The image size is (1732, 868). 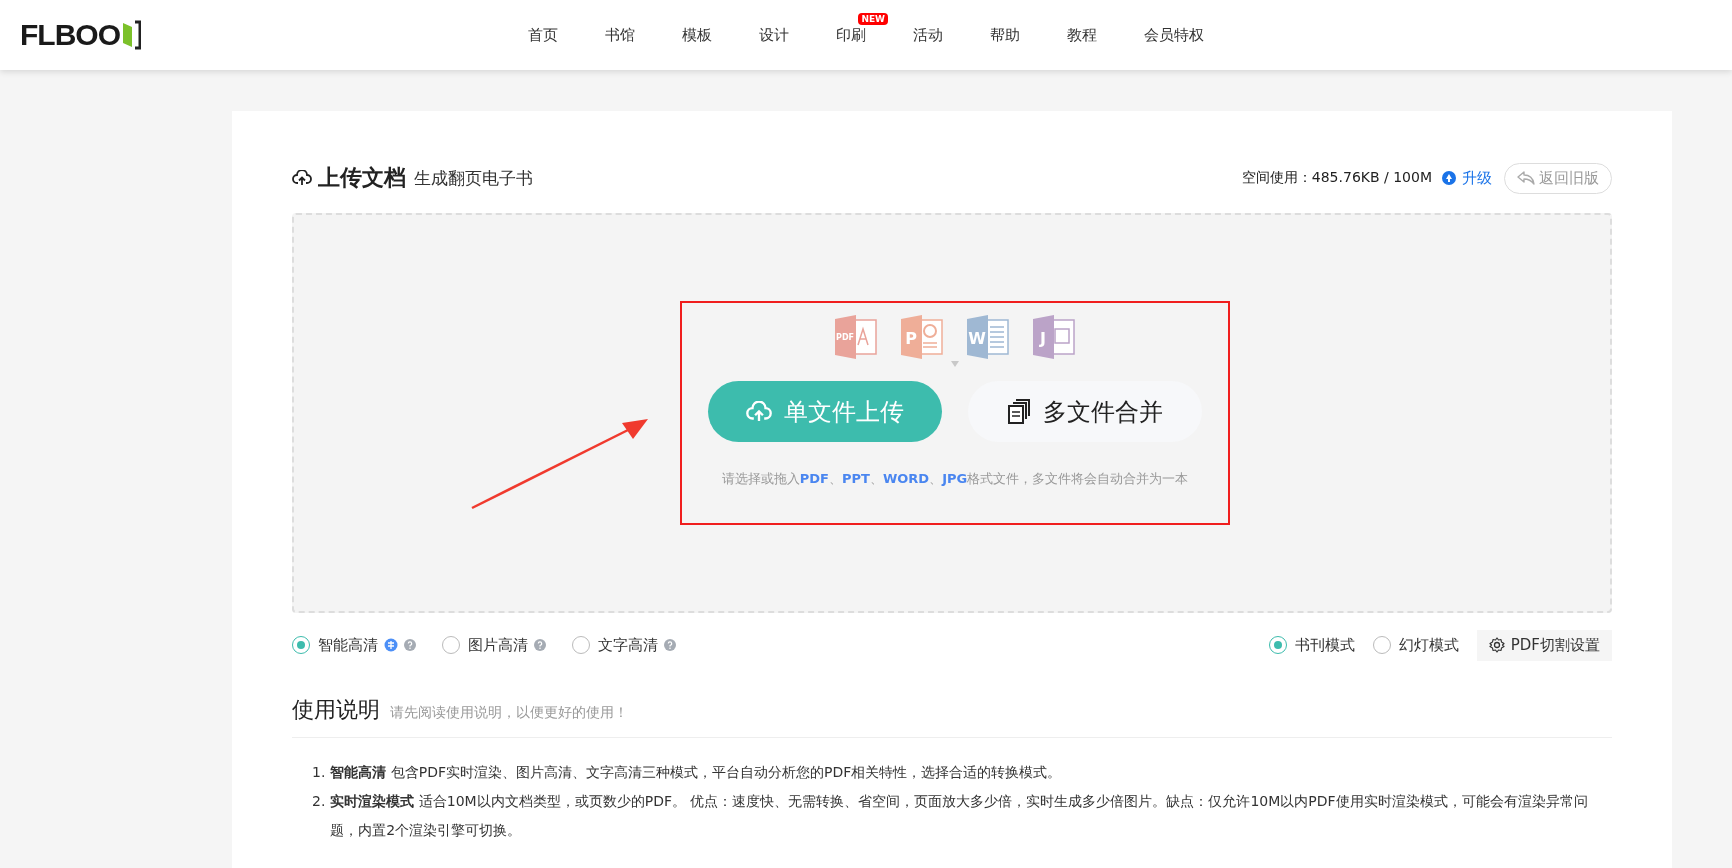 I want to click on upgrade-link: 升级, so click(x=1477, y=178).